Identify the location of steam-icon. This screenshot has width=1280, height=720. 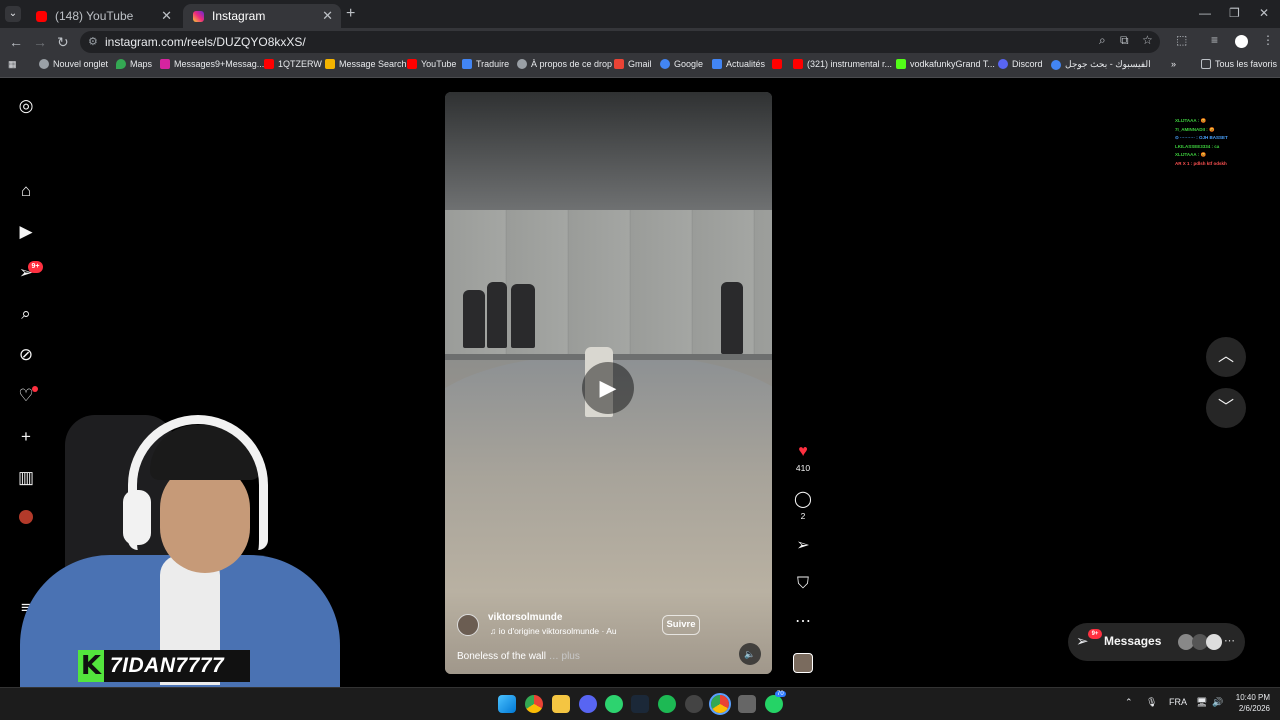
(640, 704).